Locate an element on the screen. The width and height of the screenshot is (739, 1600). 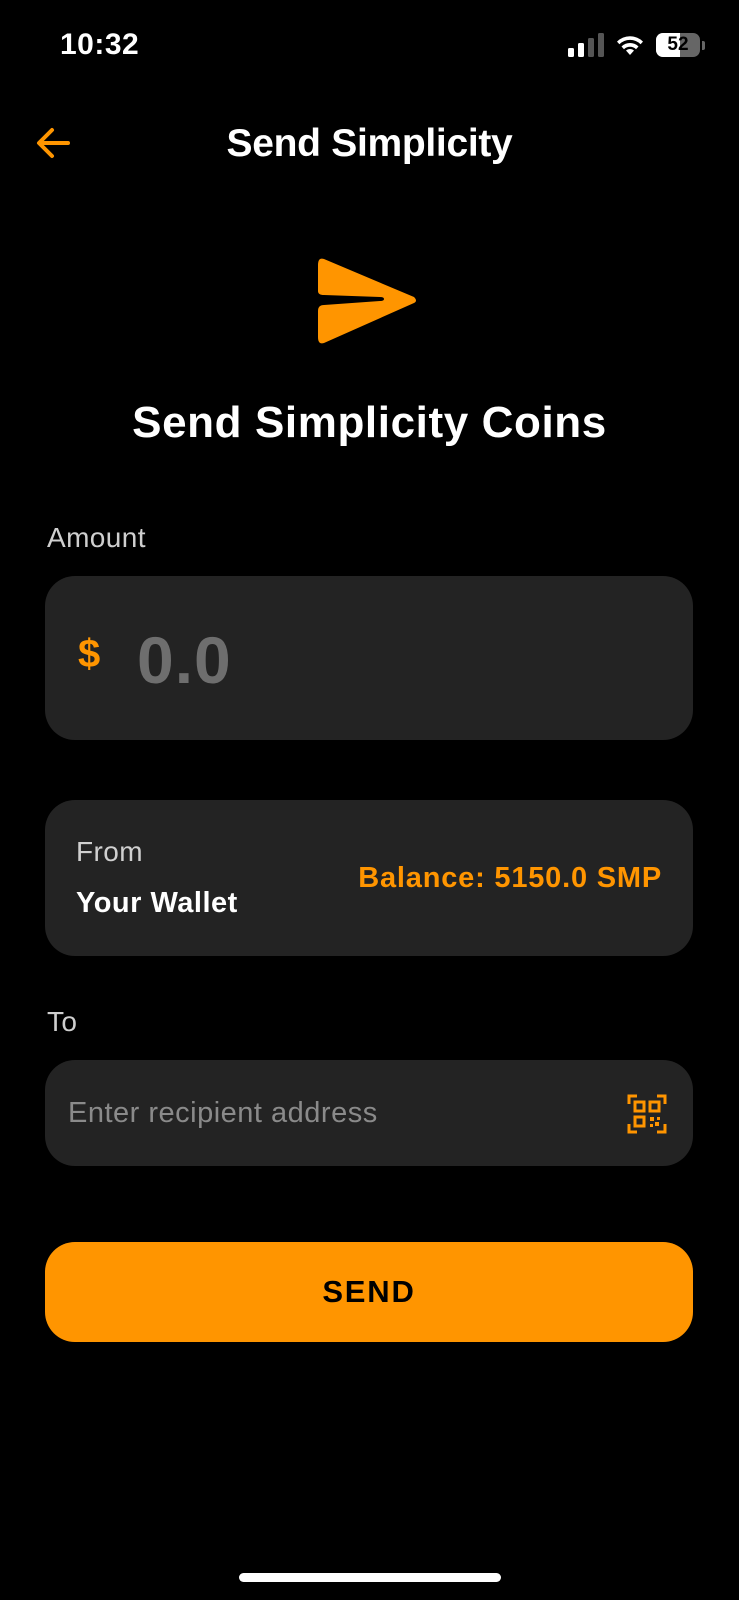
from-label: From is located at coordinates (109, 851).